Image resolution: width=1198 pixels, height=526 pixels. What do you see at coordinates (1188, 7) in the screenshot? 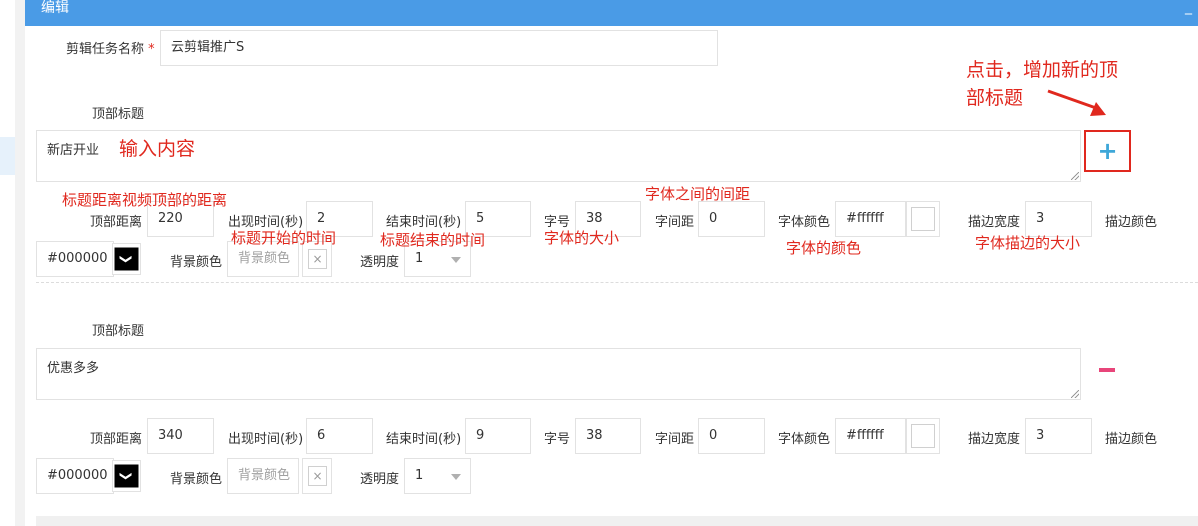
I see `minimize-icon: _` at bounding box center [1188, 7].